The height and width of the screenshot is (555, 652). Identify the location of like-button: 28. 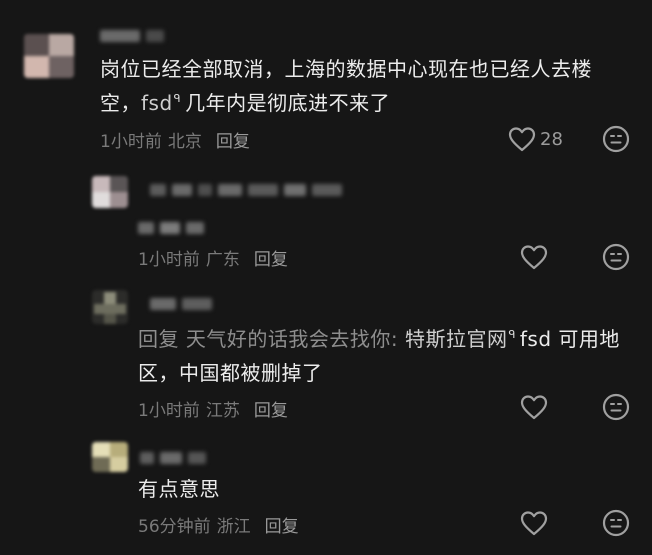
(535, 139).